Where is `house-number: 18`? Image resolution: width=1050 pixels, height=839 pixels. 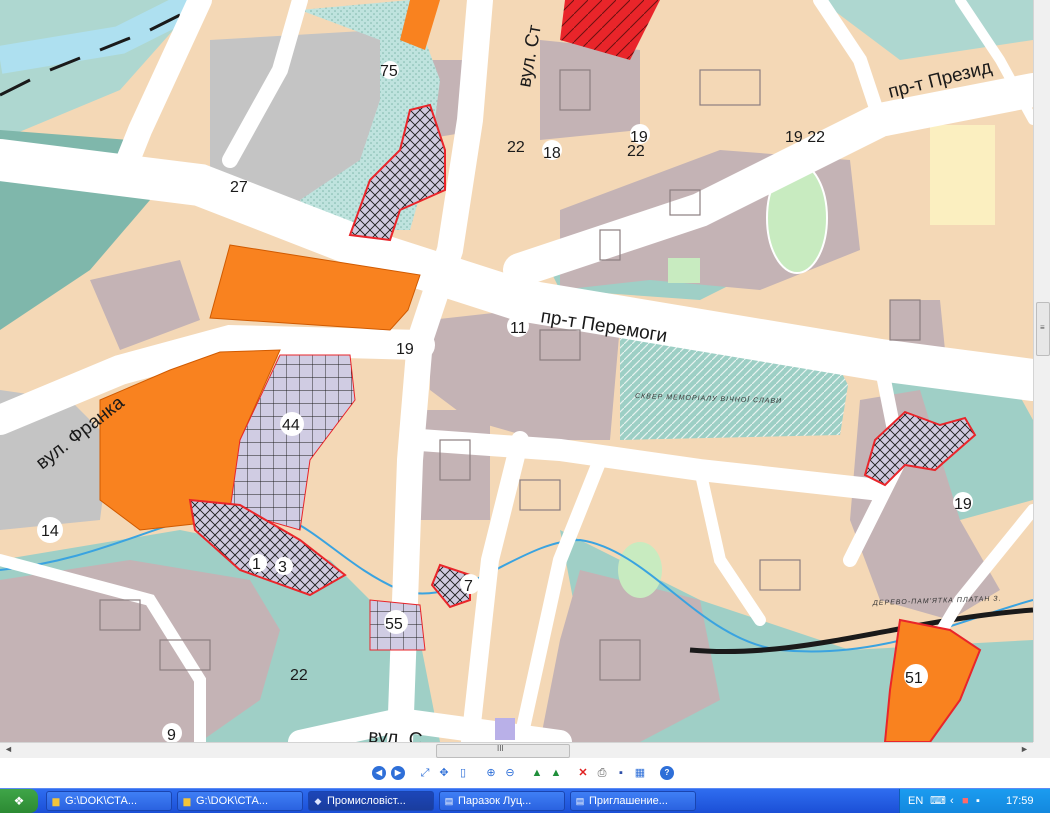
house-number: 18 is located at coordinates (552, 153).